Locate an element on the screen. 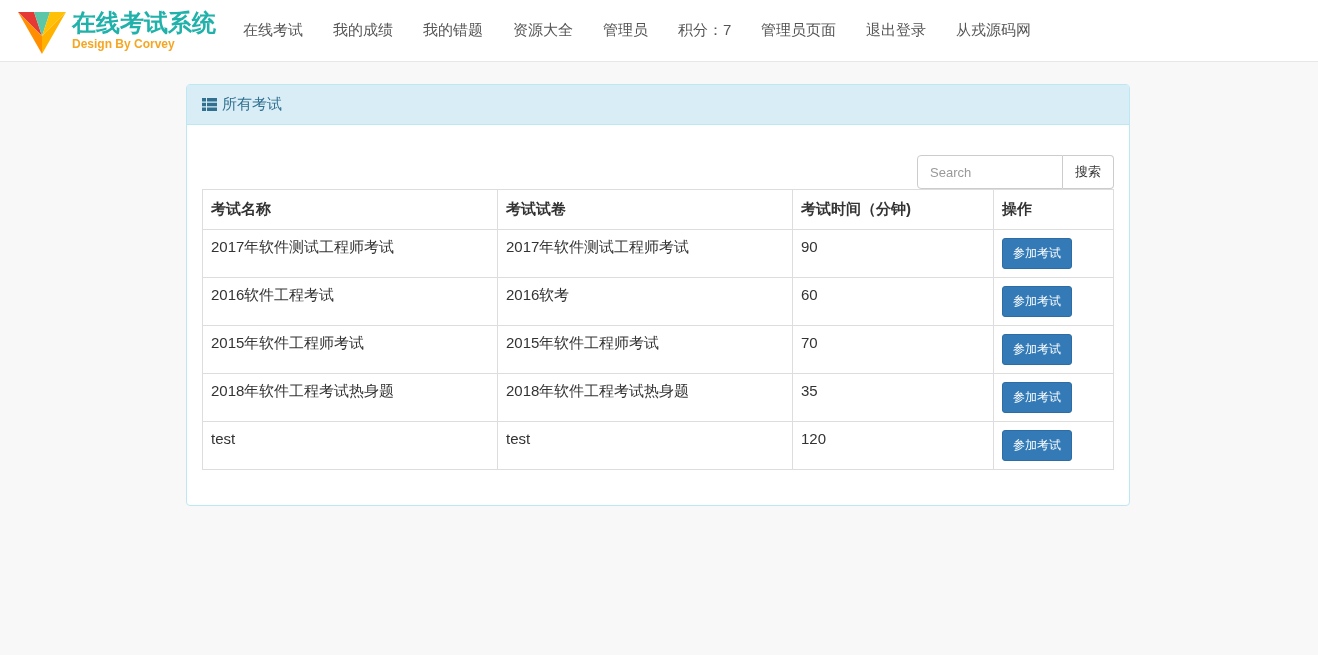 This screenshot has height=655, width=1318. nav-link: 我的成绩 is located at coordinates (363, 30).